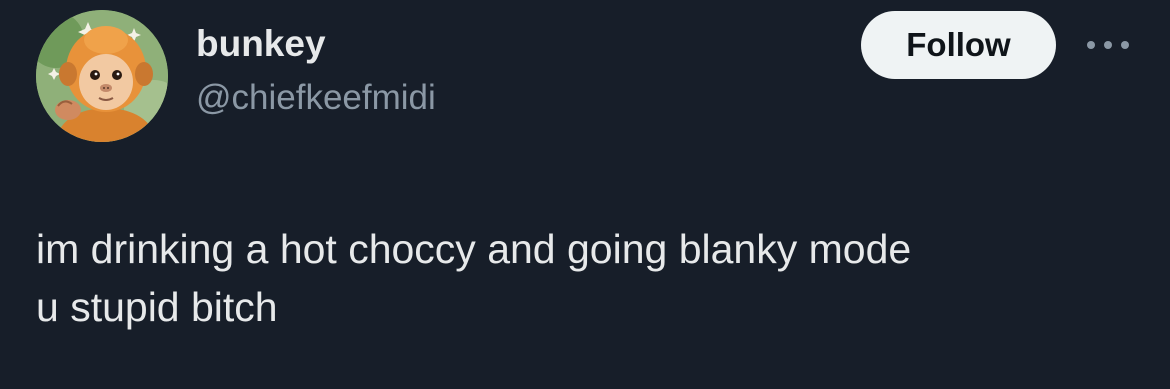 The image size is (1170, 389). I want to click on baby-monkey-avatar-icon, so click(102, 76).